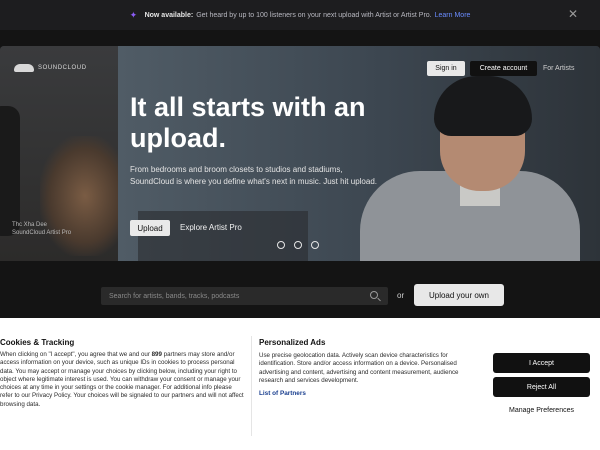 The width and height of the screenshot is (600, 450). Describe the element at coordinates (50, 68) in the screenshot. I see `soundcloud-logo: SOUNDCLOUD` at that location.